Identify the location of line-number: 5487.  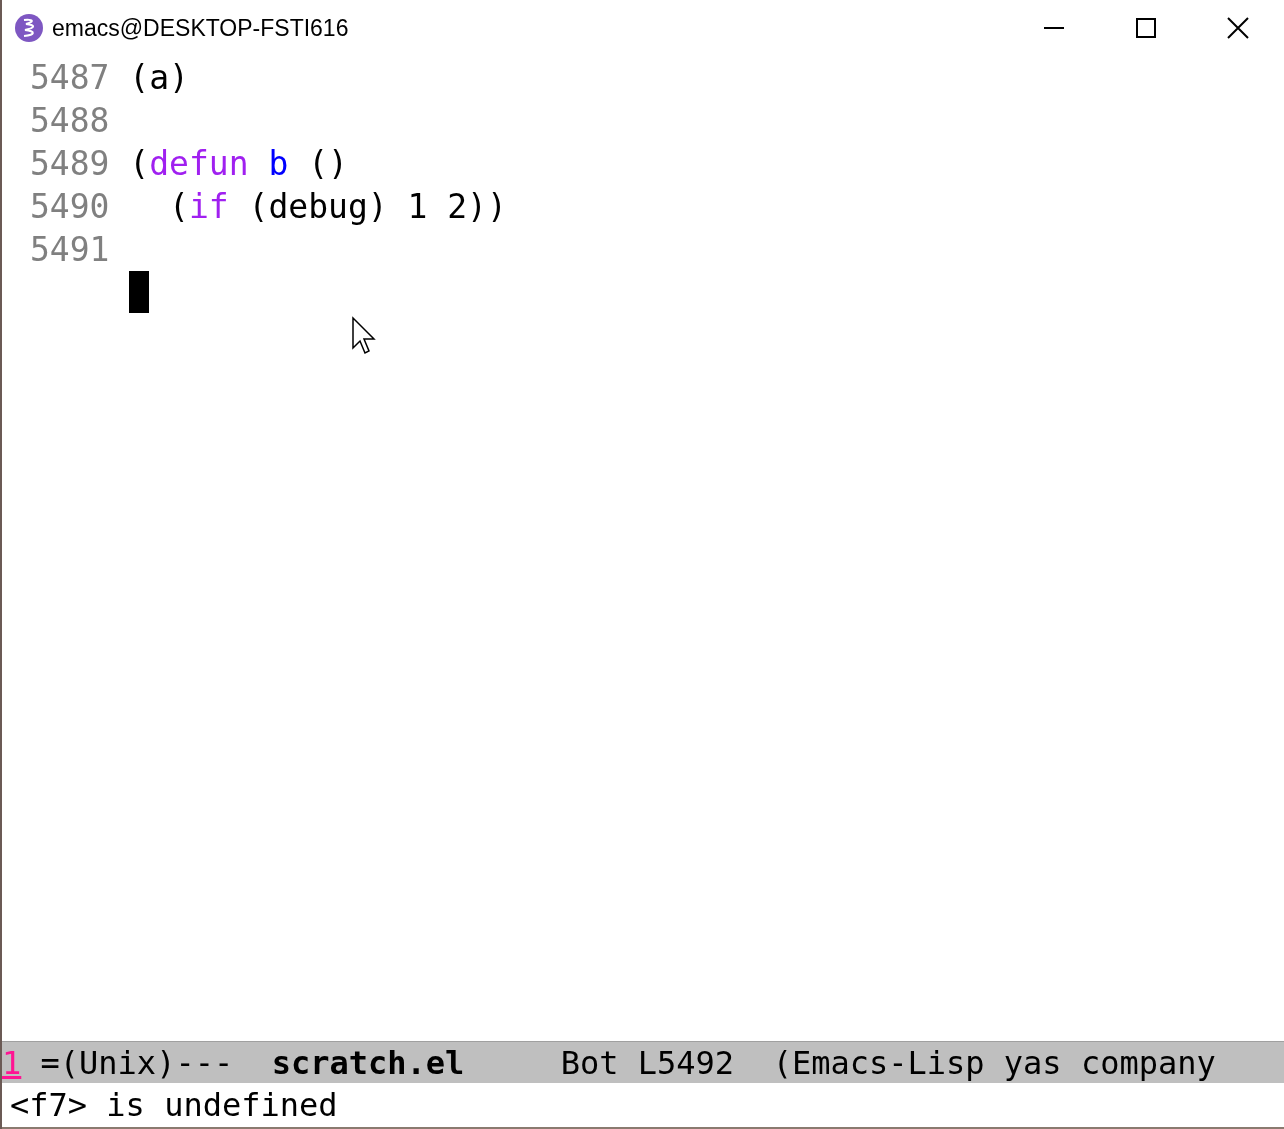
(70, 78).